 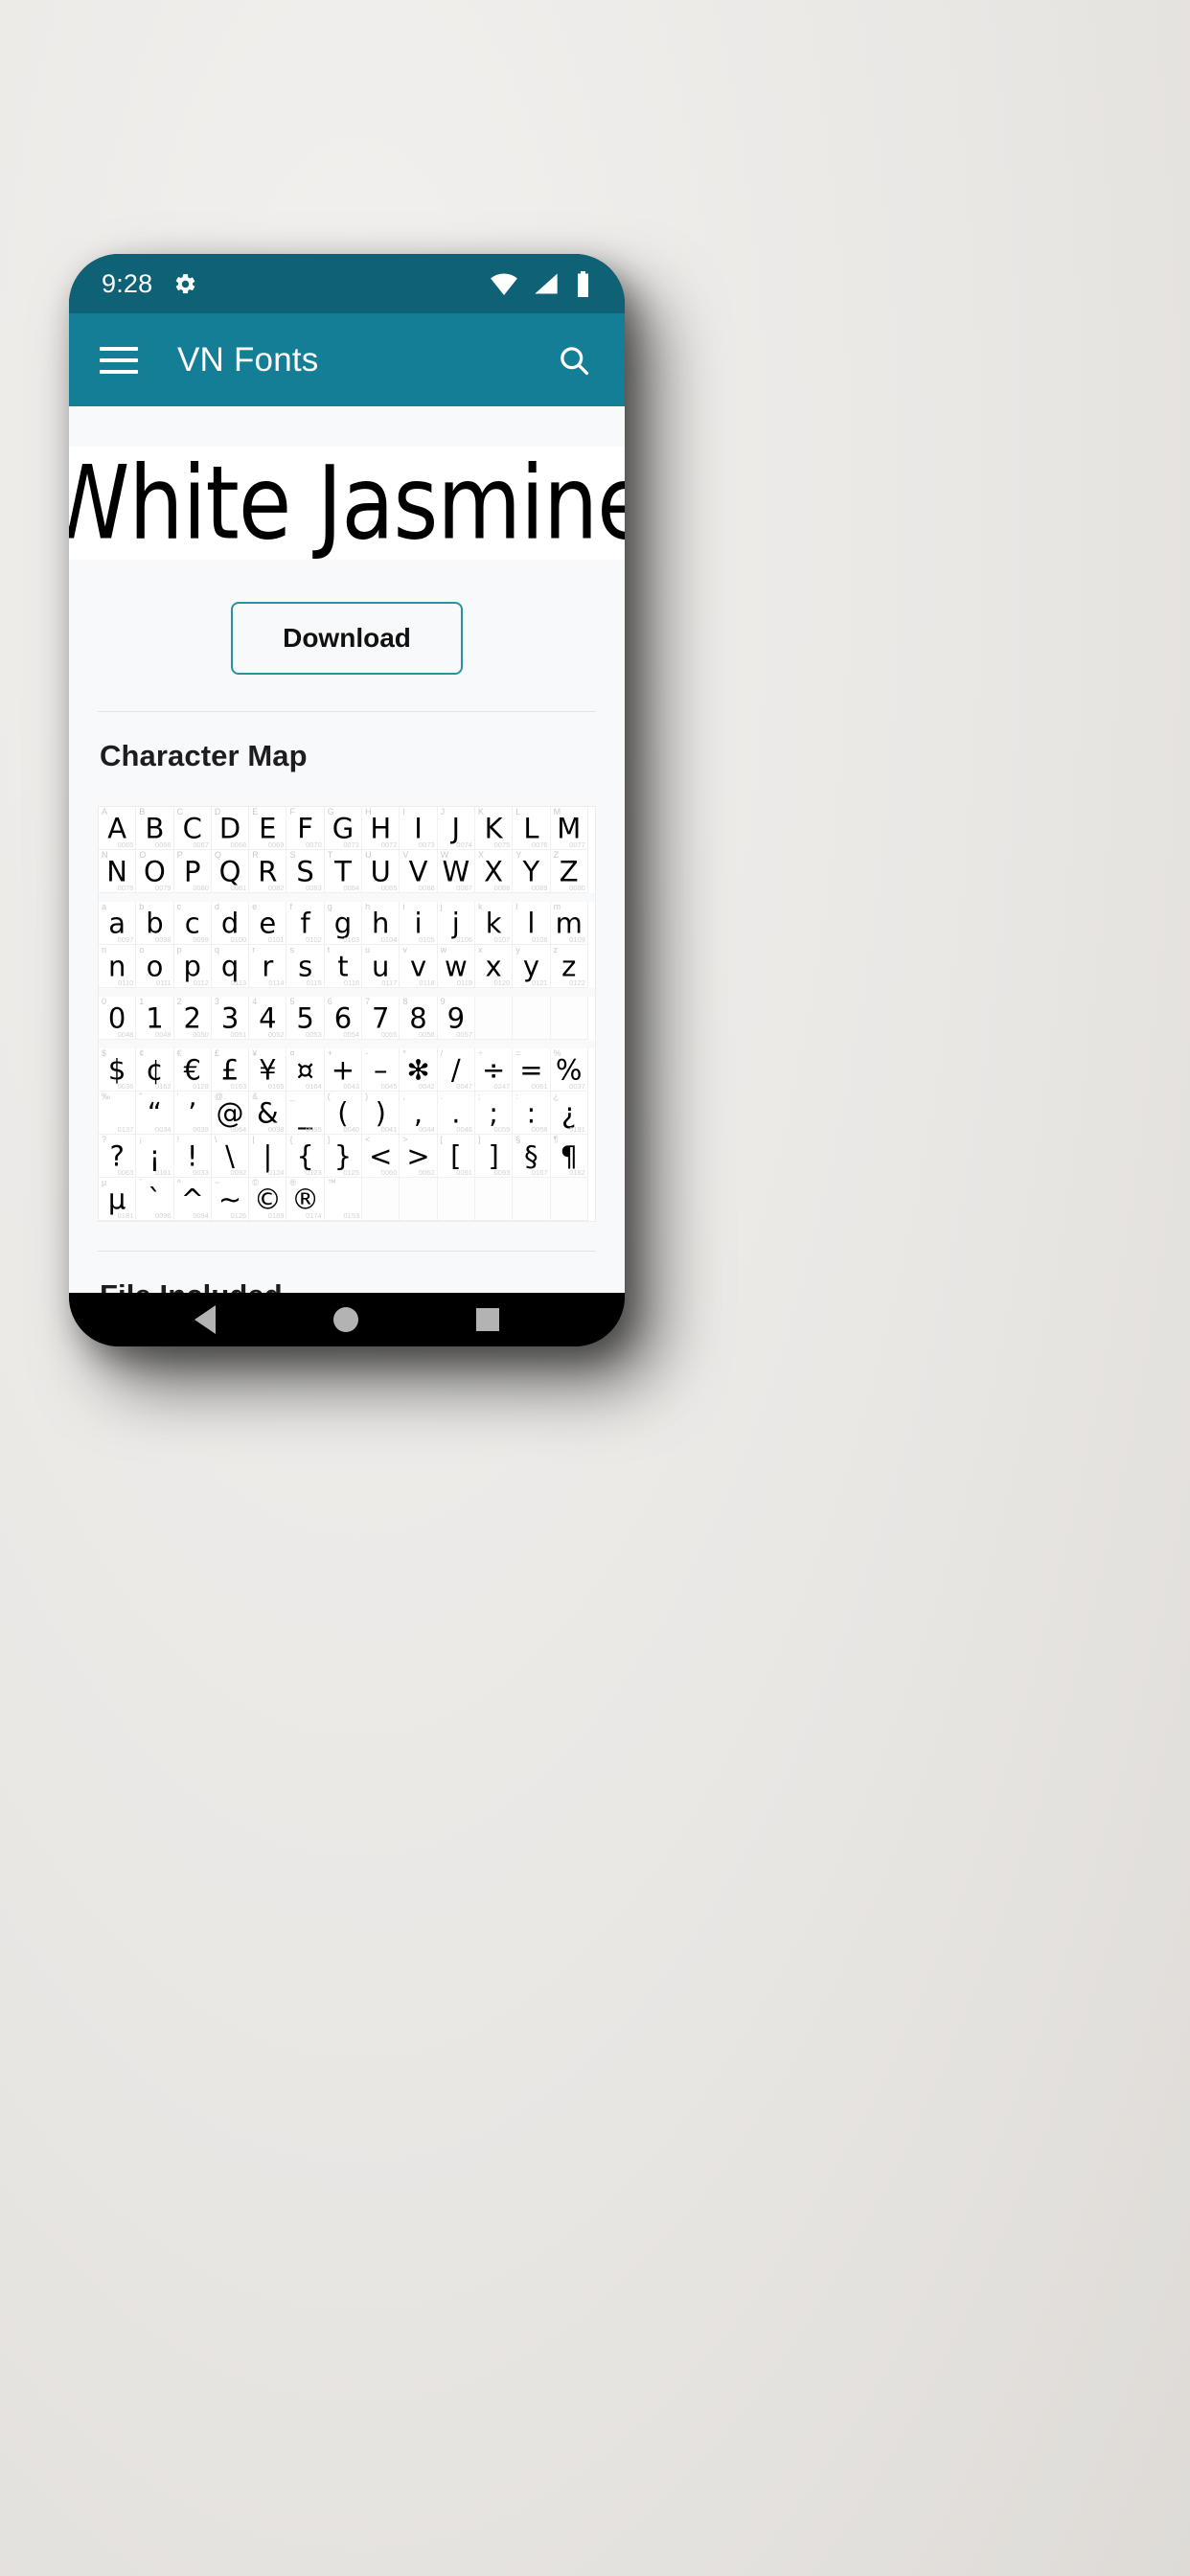 I want to click on character-cell: 3 3 0051, so click(x=230, y=1019).